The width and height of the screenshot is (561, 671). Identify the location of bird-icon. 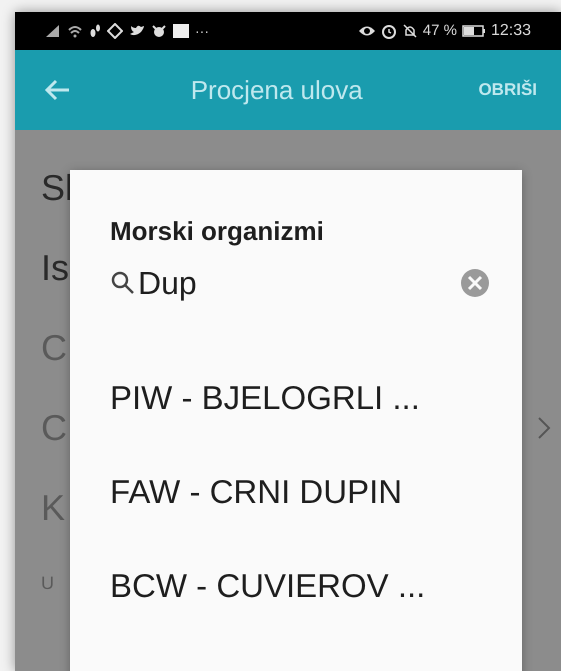
(137, 31).